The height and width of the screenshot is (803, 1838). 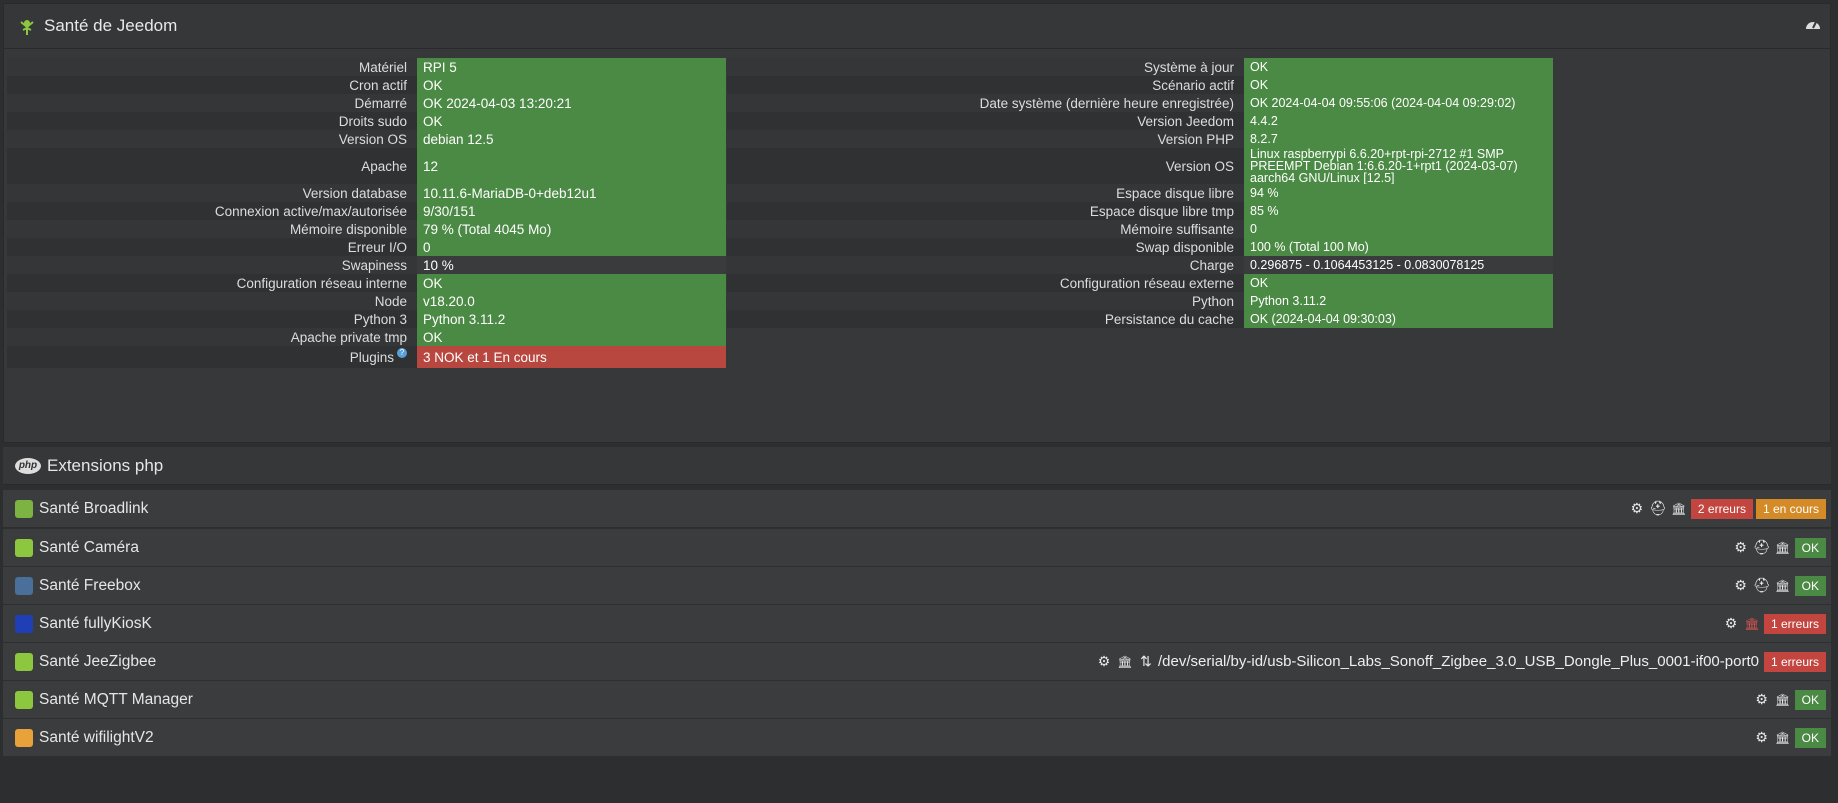 I want to click on plugin-row: Santé Freebox ⚙ ⛑ 🏛 OK, so click(x=917, y=585).